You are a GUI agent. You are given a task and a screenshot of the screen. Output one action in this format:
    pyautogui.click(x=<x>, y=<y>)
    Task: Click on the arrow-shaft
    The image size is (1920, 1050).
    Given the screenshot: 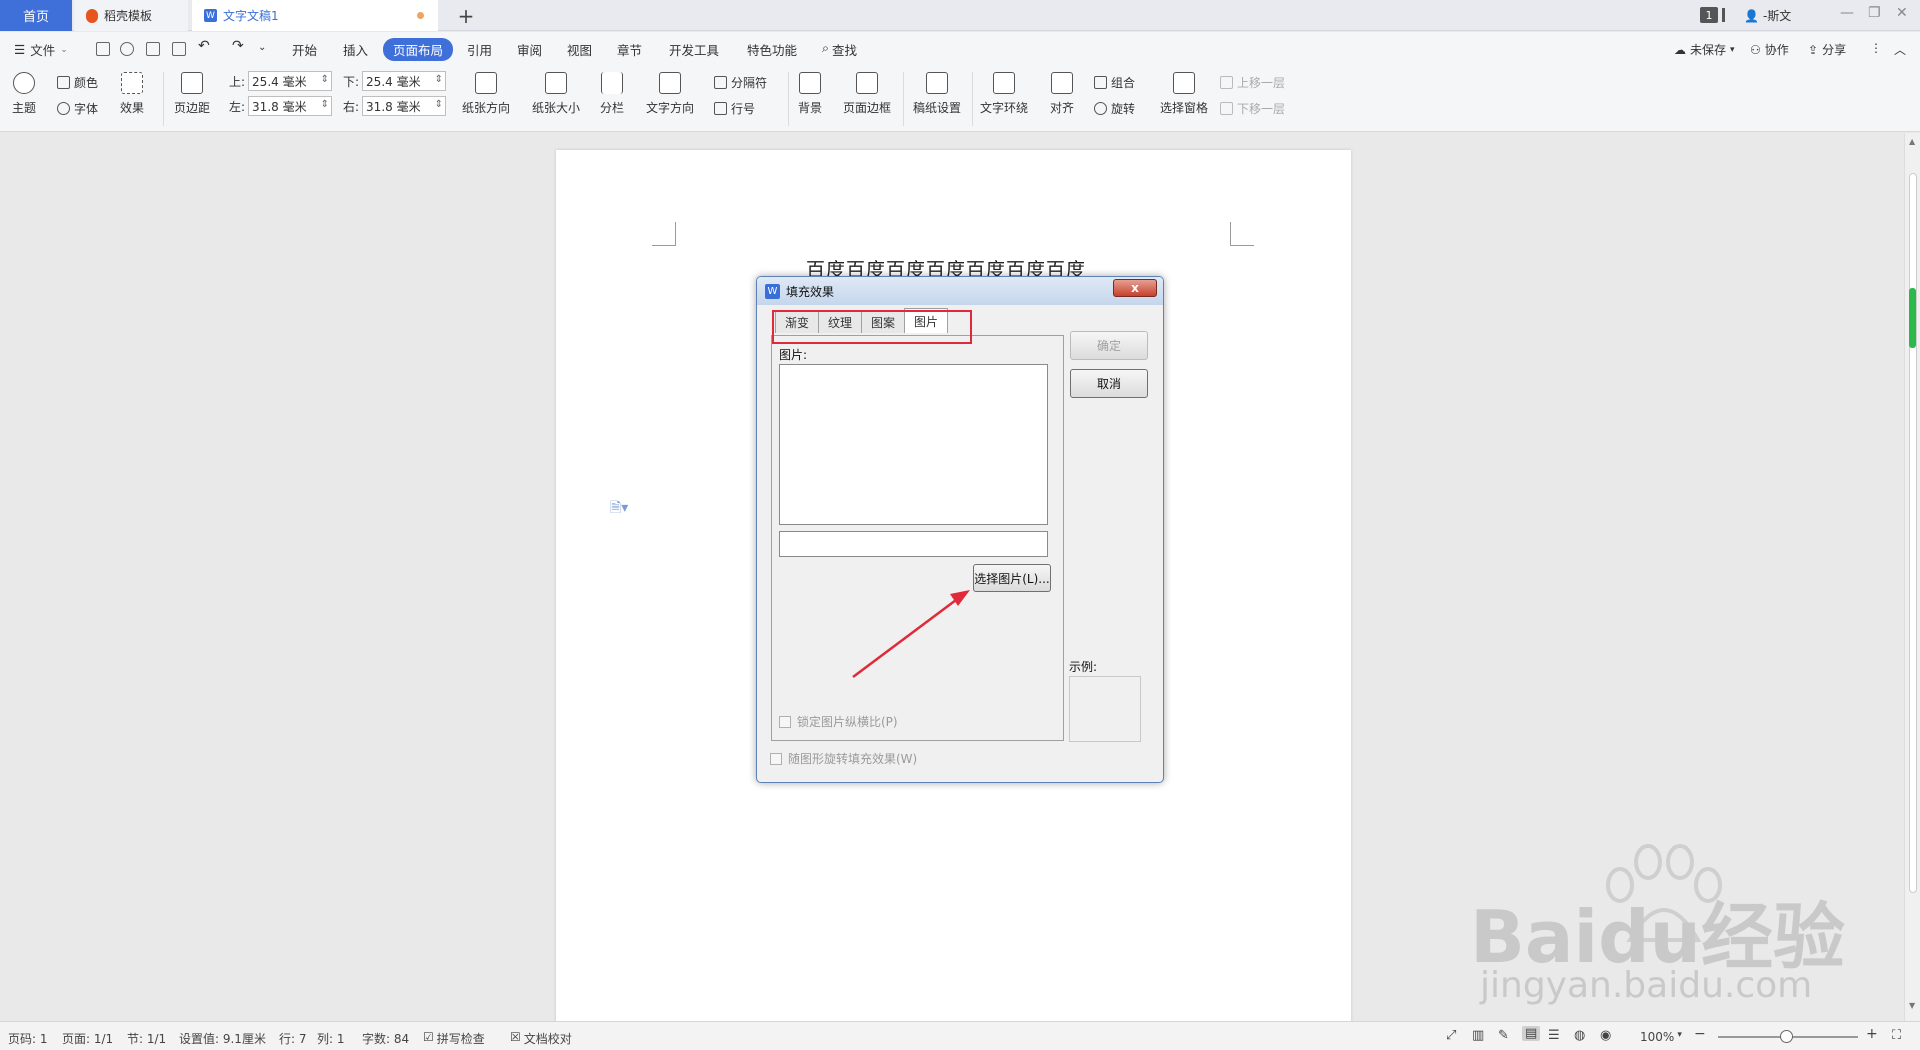 What is the action you would take?
    pyautogui.click(x=906, y=637)
    